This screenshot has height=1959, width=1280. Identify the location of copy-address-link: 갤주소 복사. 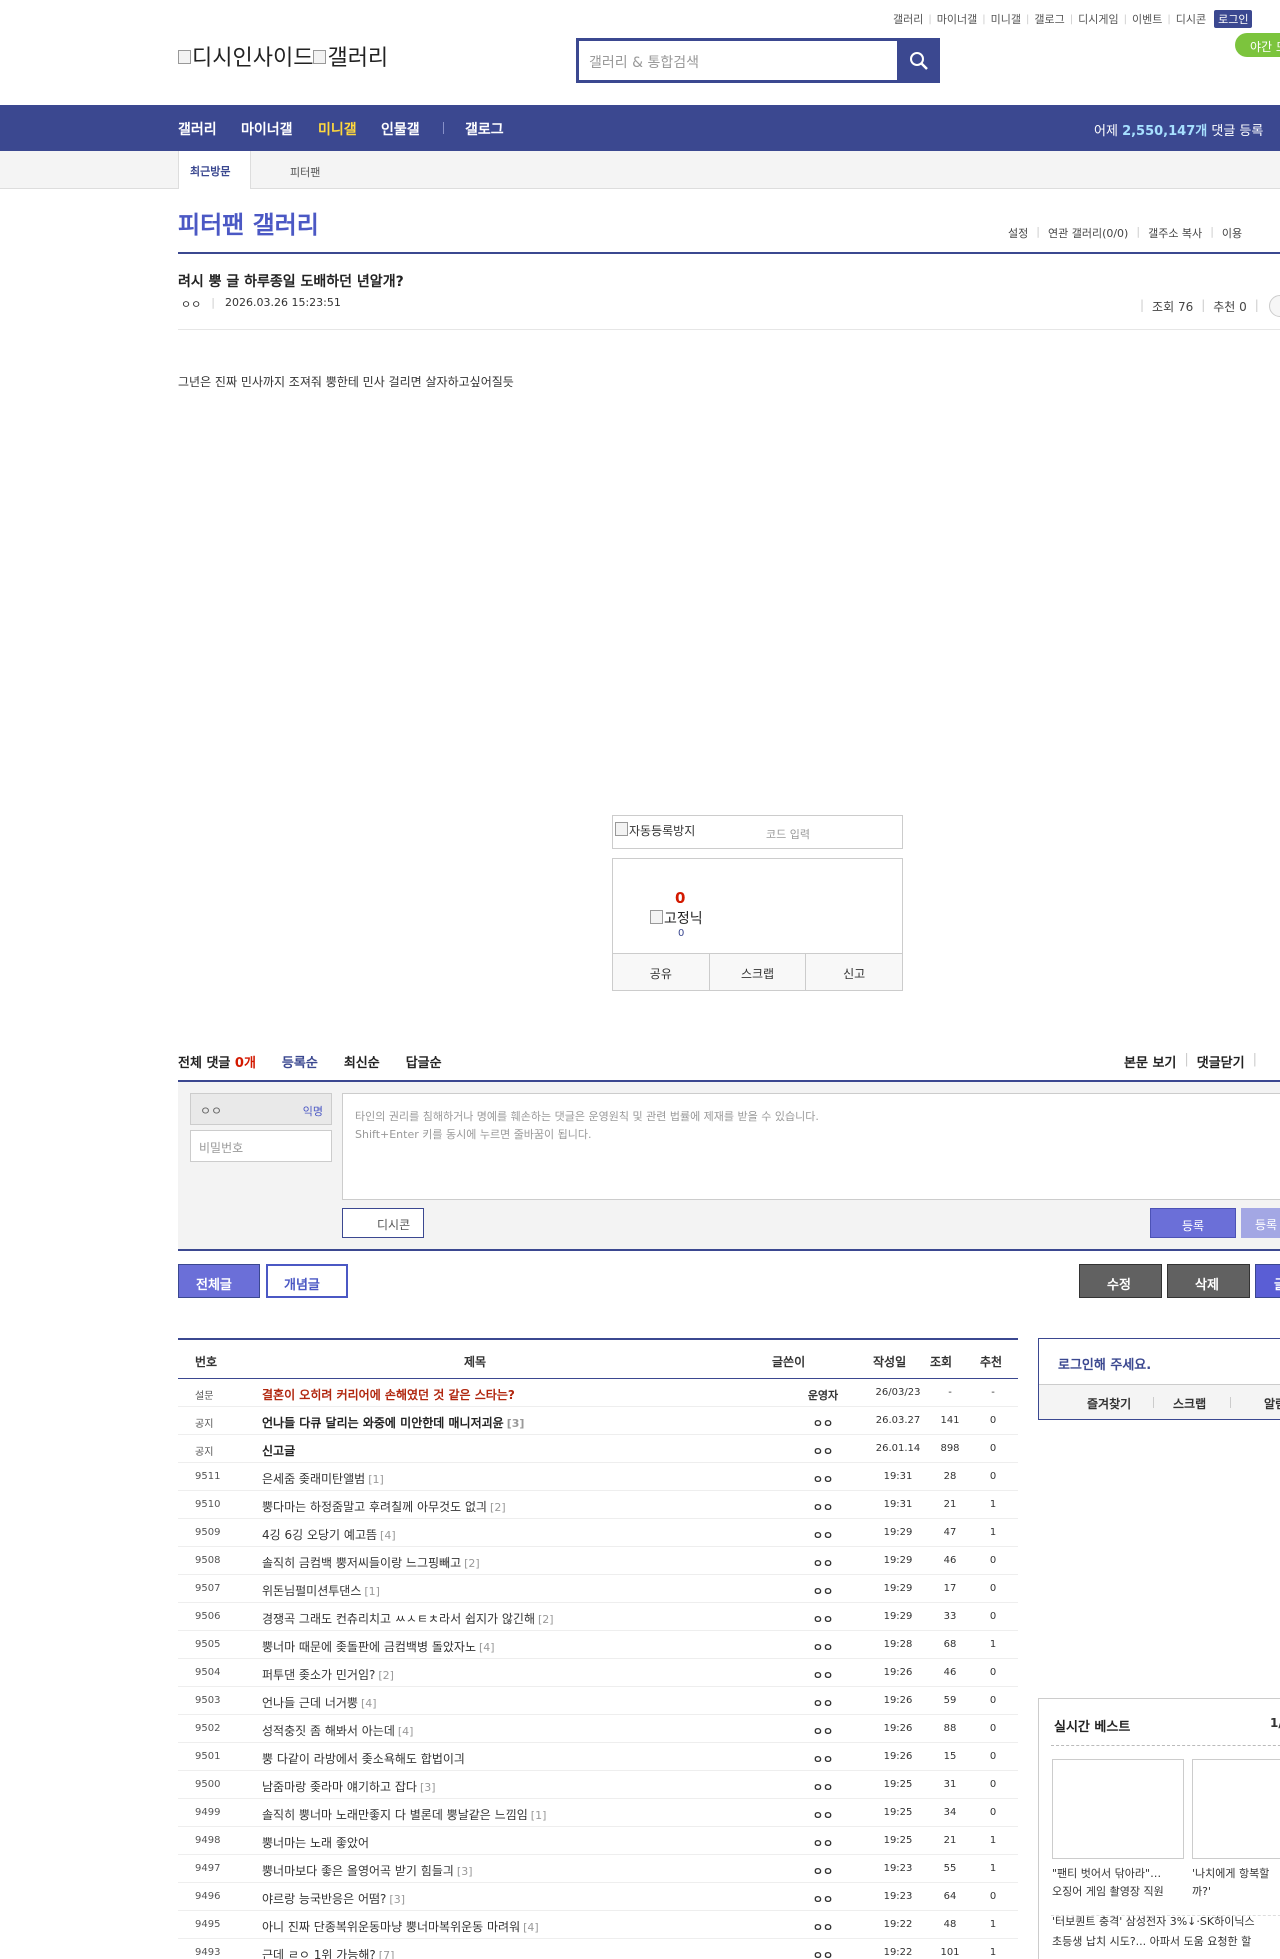
(1175, 233).